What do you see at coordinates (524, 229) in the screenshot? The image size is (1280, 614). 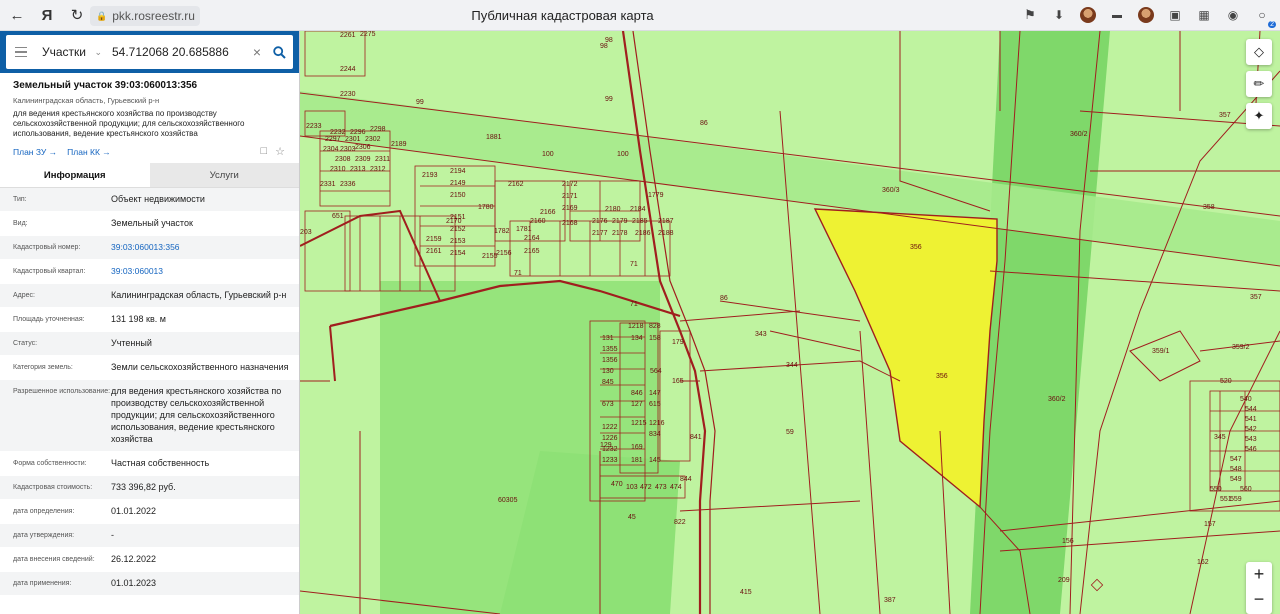 I see `parcel-number-label: 1781` at bounding box center [524, 229].